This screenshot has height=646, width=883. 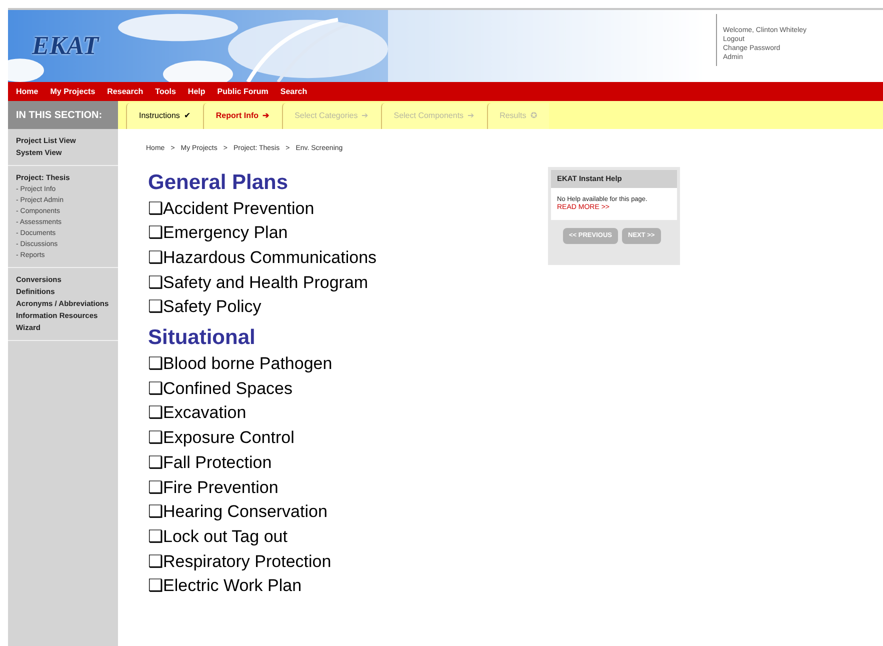 What do you see at coordinates (348, 537) in the screenshot?
I see `checklist-item: ❑Lock out Tag out` at bounding box center [348, 537].